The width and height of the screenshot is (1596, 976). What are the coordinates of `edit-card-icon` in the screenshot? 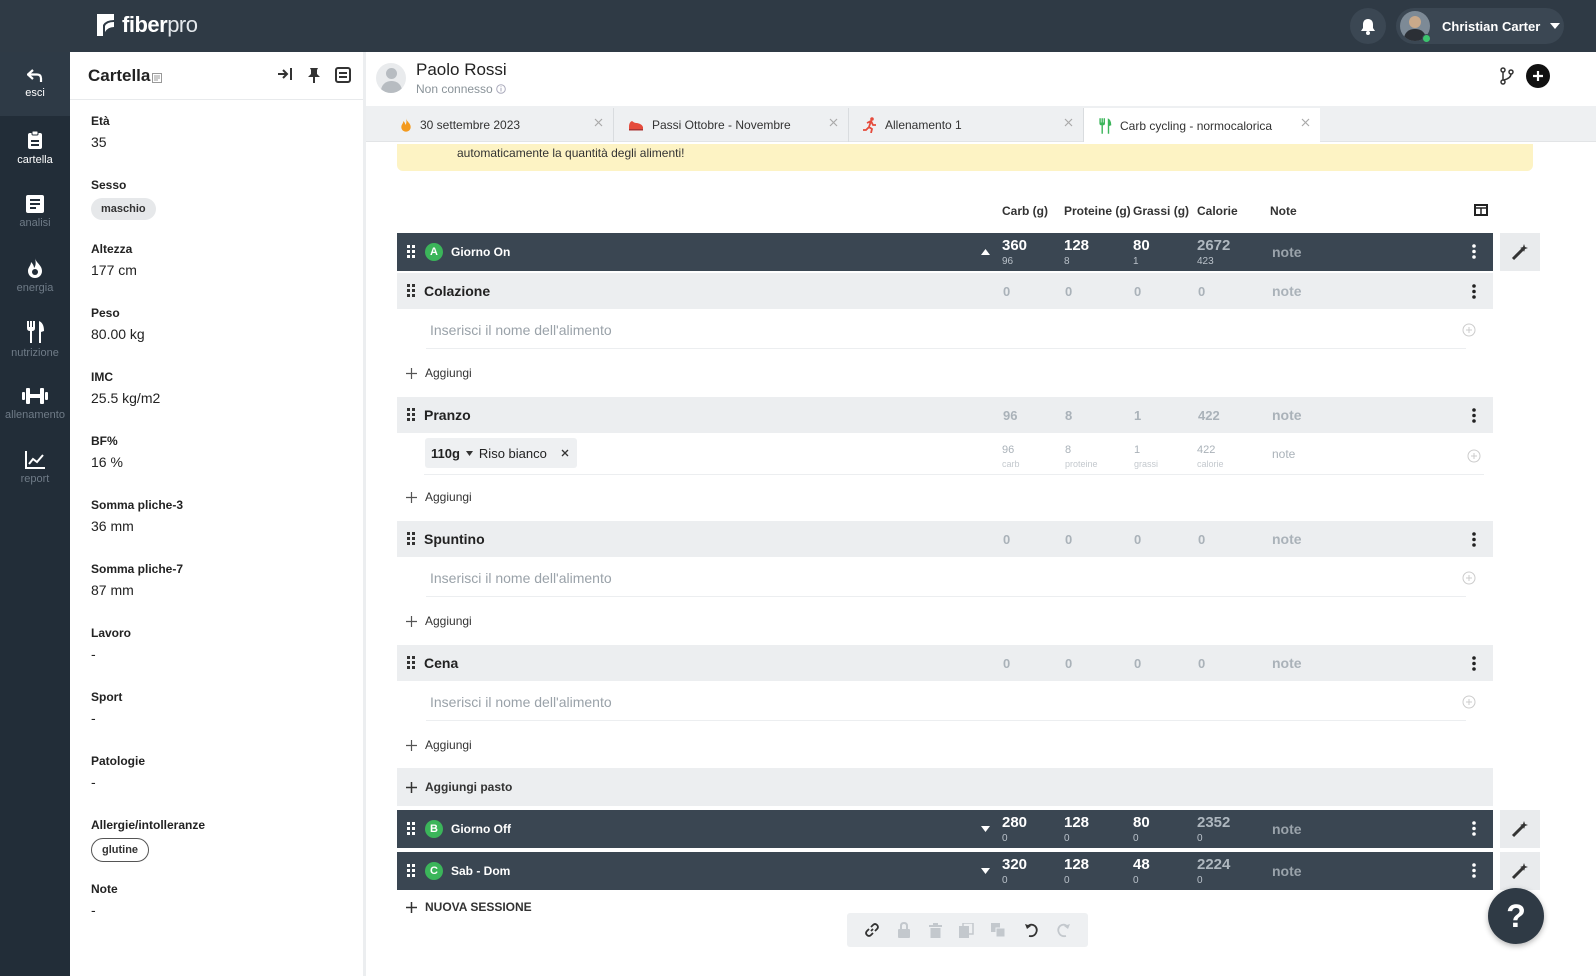 It's located at (343, 75).